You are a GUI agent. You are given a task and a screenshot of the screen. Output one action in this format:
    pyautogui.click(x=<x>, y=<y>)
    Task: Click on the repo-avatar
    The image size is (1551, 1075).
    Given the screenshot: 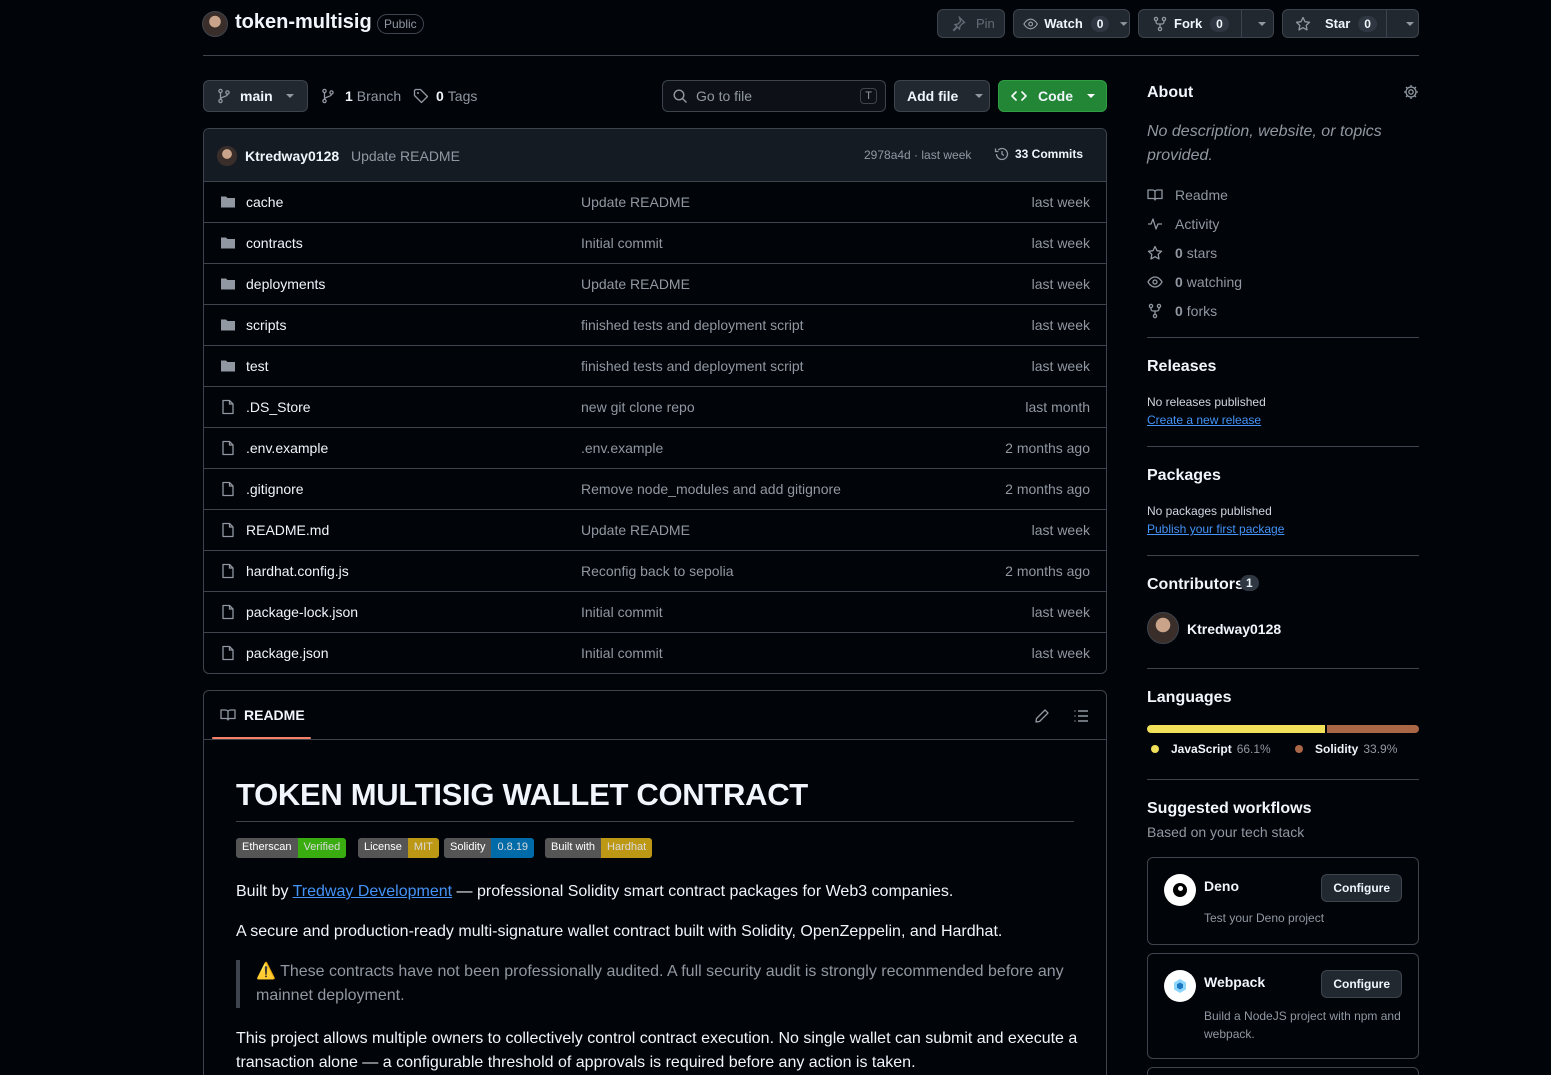 What is the action you would take?
    pyautogui.click(x=215, y=24)
    